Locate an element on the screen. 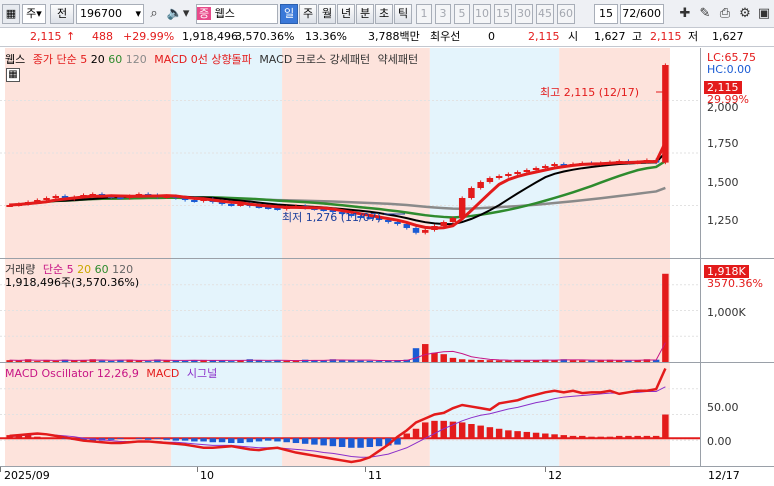 Image resolution: width=774 pixels, height=486 pixels. date-label: 12/17 is located at coordinates (724, 475).